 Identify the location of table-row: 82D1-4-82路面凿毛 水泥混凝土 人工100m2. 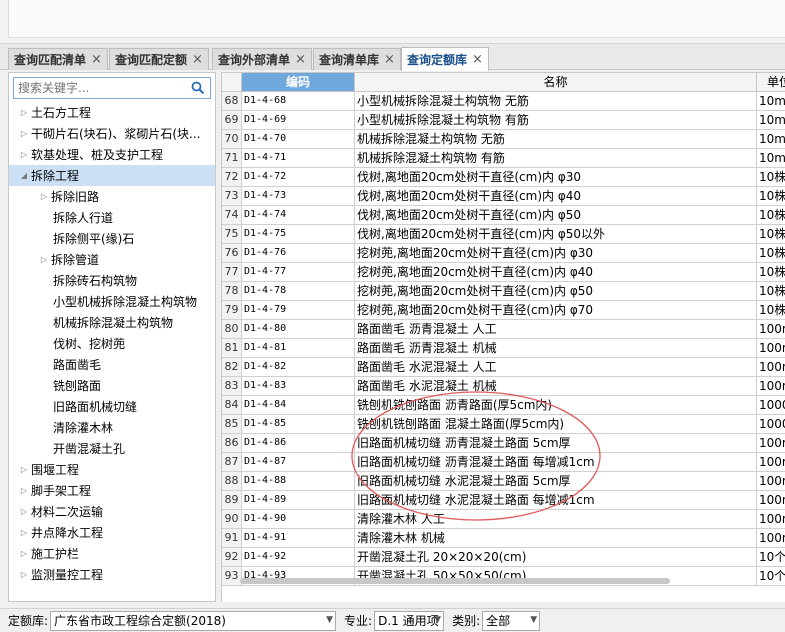
(503, 367).